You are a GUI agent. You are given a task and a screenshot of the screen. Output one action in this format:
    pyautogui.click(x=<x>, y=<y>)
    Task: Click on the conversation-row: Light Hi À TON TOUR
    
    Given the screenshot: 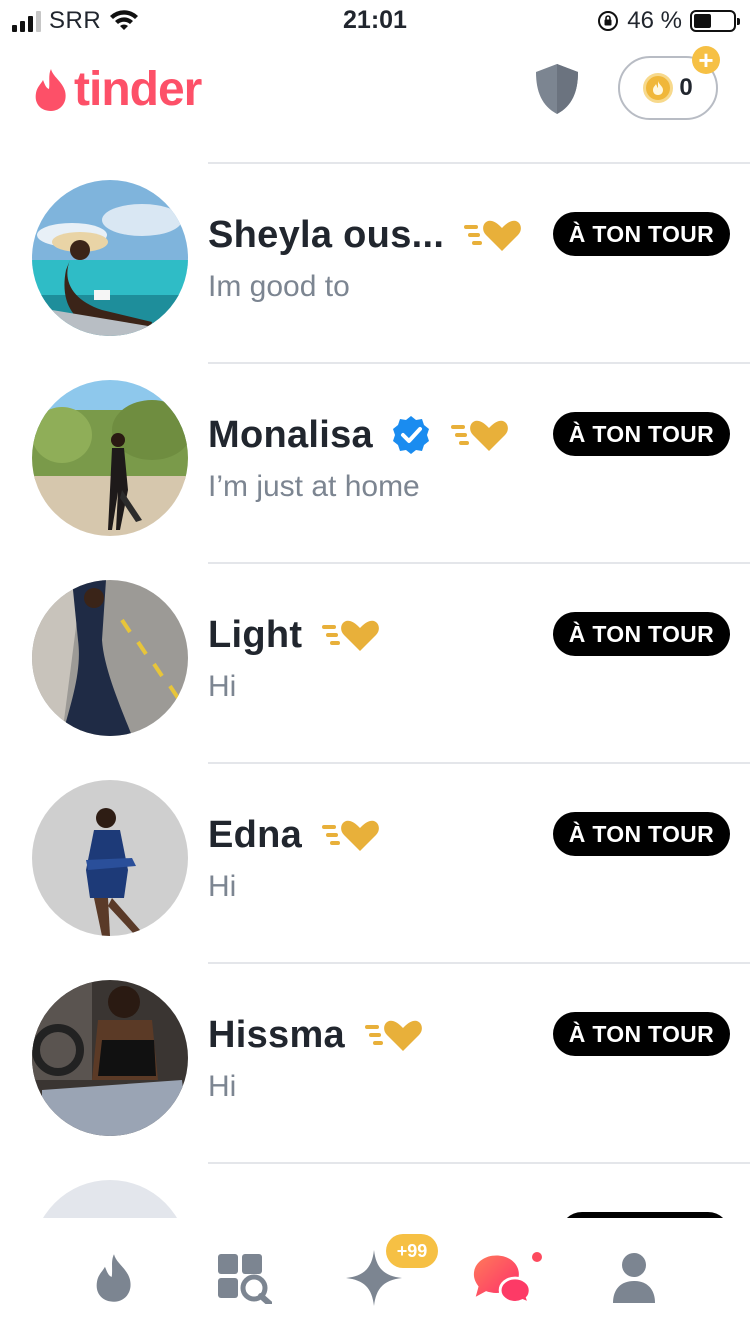 What is the action you would take?
    pyautogui.click(x=375, y=662)
    